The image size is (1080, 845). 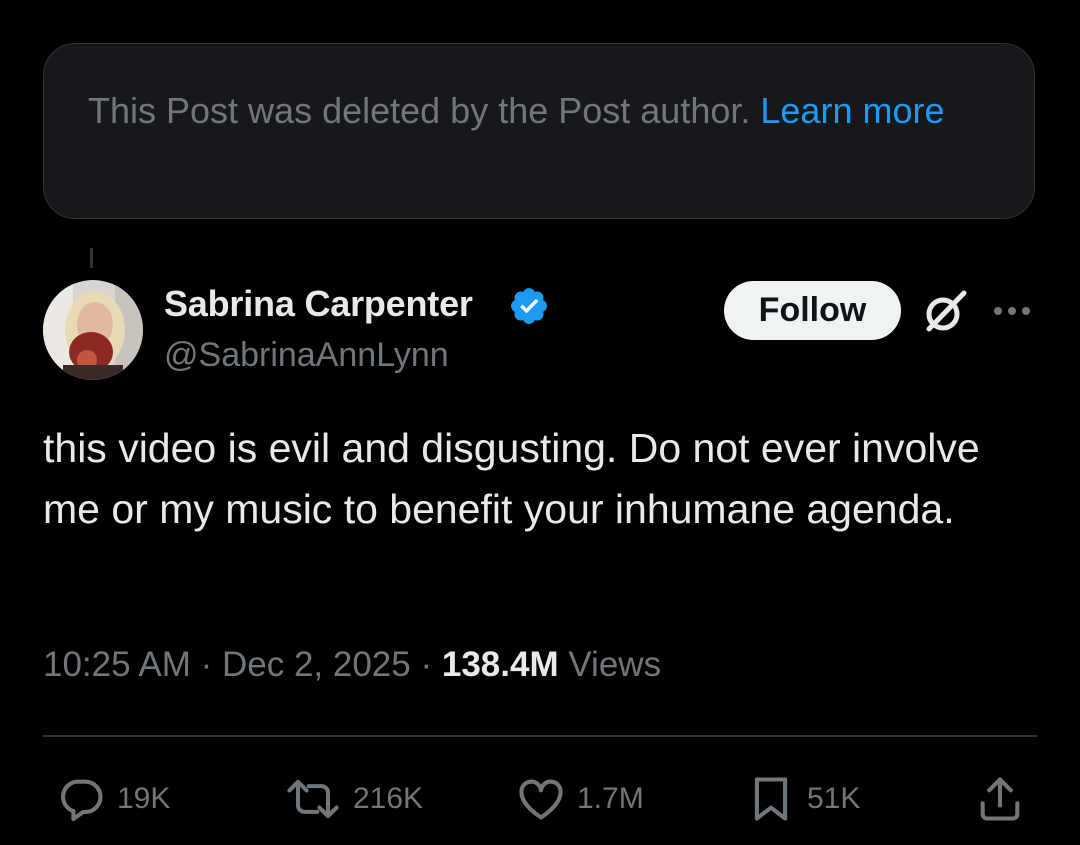 What do you see at coordinates (117, 664) in the screenshot?
I see `post-time: 10:25 AM` at bounding box center [117, 664].